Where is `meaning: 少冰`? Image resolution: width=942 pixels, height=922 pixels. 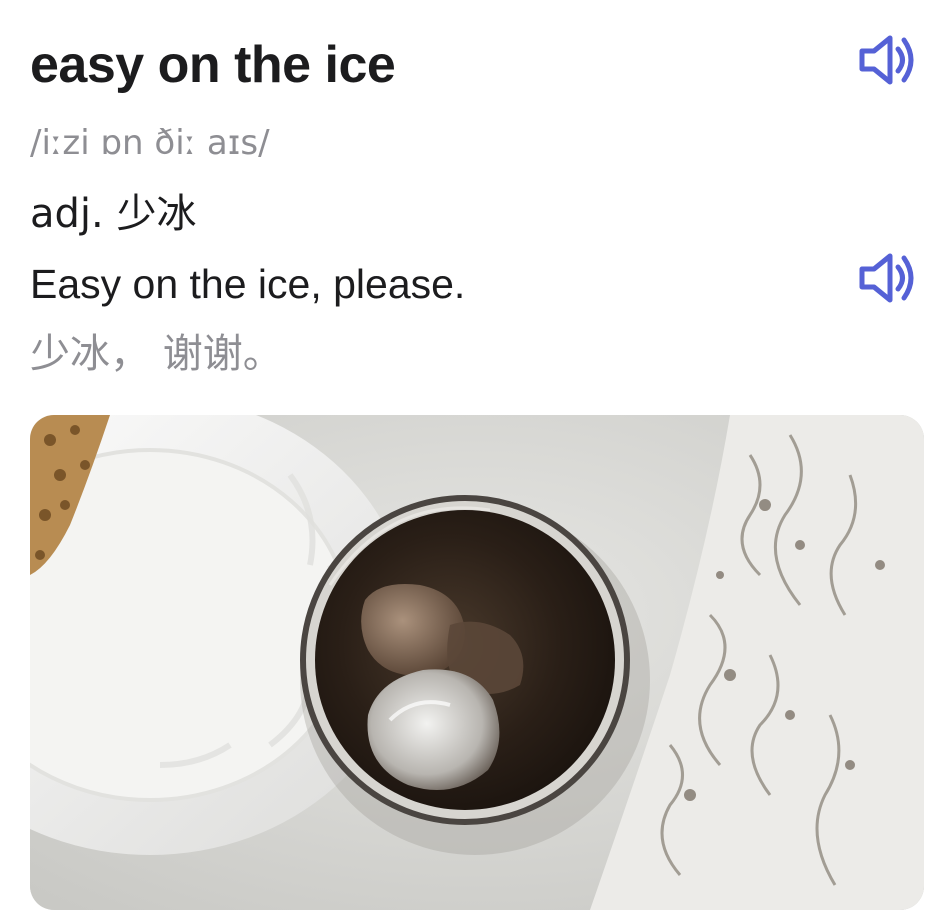
meaning: 少冰 is located at coordinates (156, 214).